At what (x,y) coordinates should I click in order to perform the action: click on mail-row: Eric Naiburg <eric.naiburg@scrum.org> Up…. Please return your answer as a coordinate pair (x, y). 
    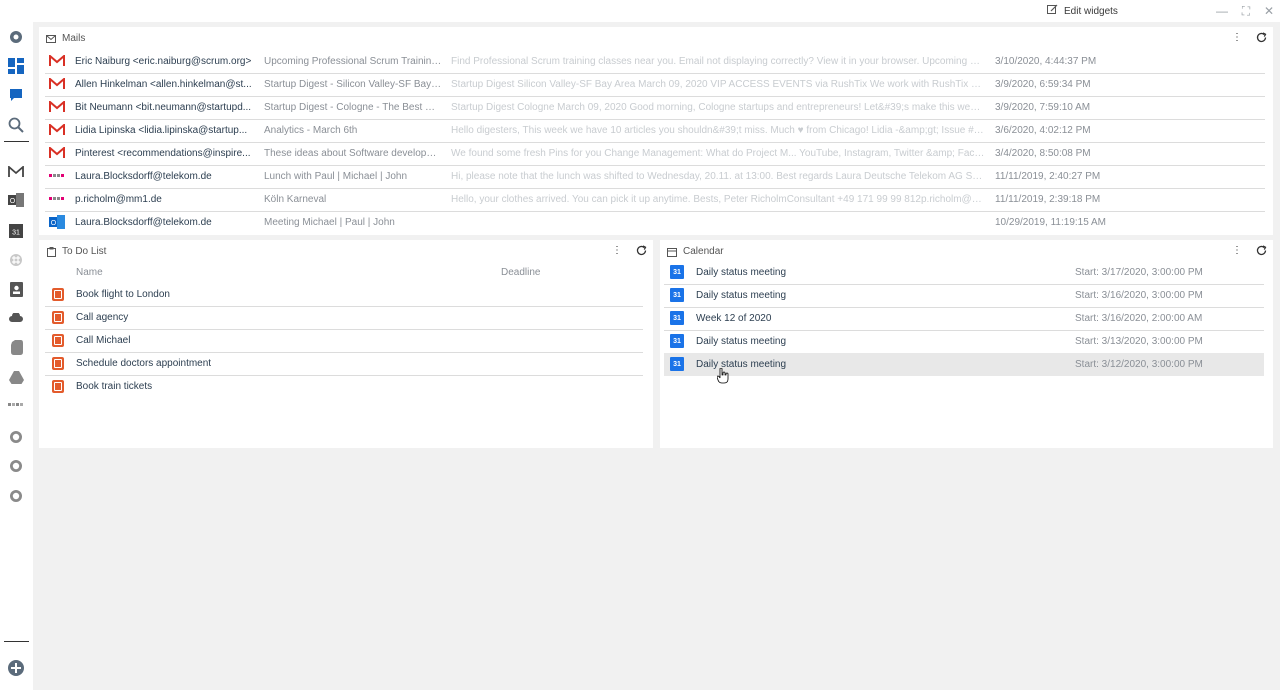
    Looking at the image, I should click on (655, 62).